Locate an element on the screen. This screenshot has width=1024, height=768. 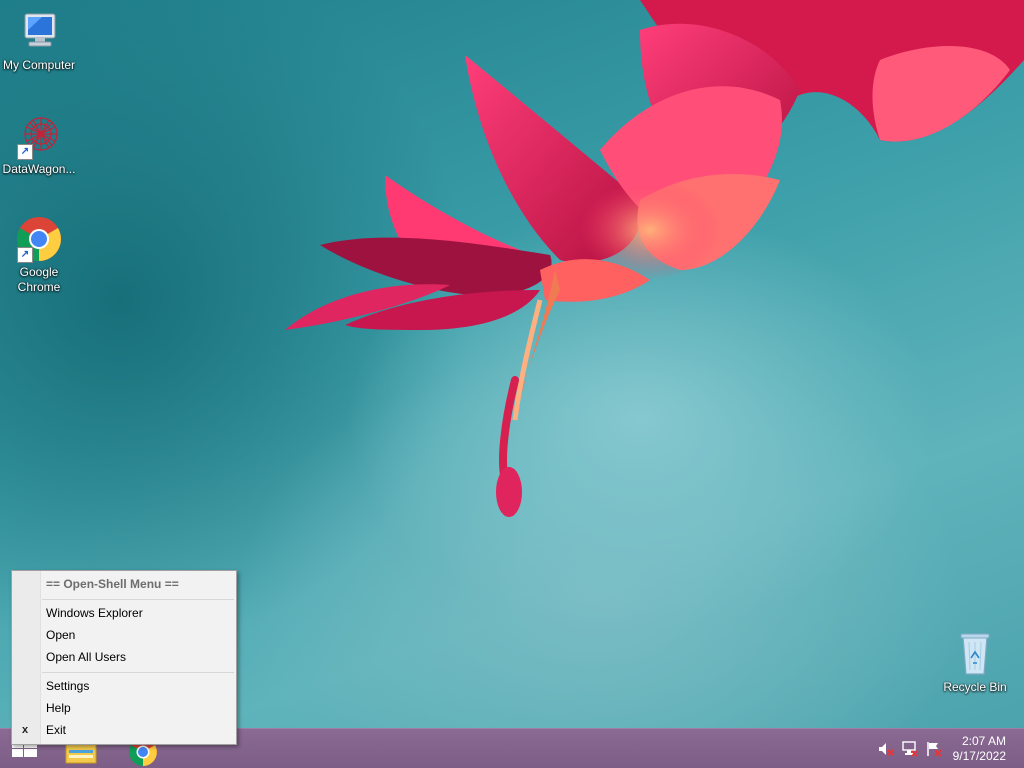
menu-item-help: Help is located at coordinates (139, 708).